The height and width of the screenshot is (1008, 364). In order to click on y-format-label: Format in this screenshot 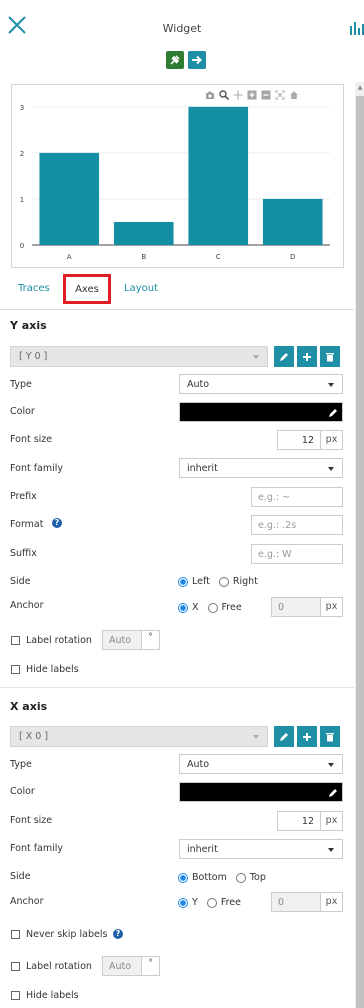, I will do `click(26, 524)`.